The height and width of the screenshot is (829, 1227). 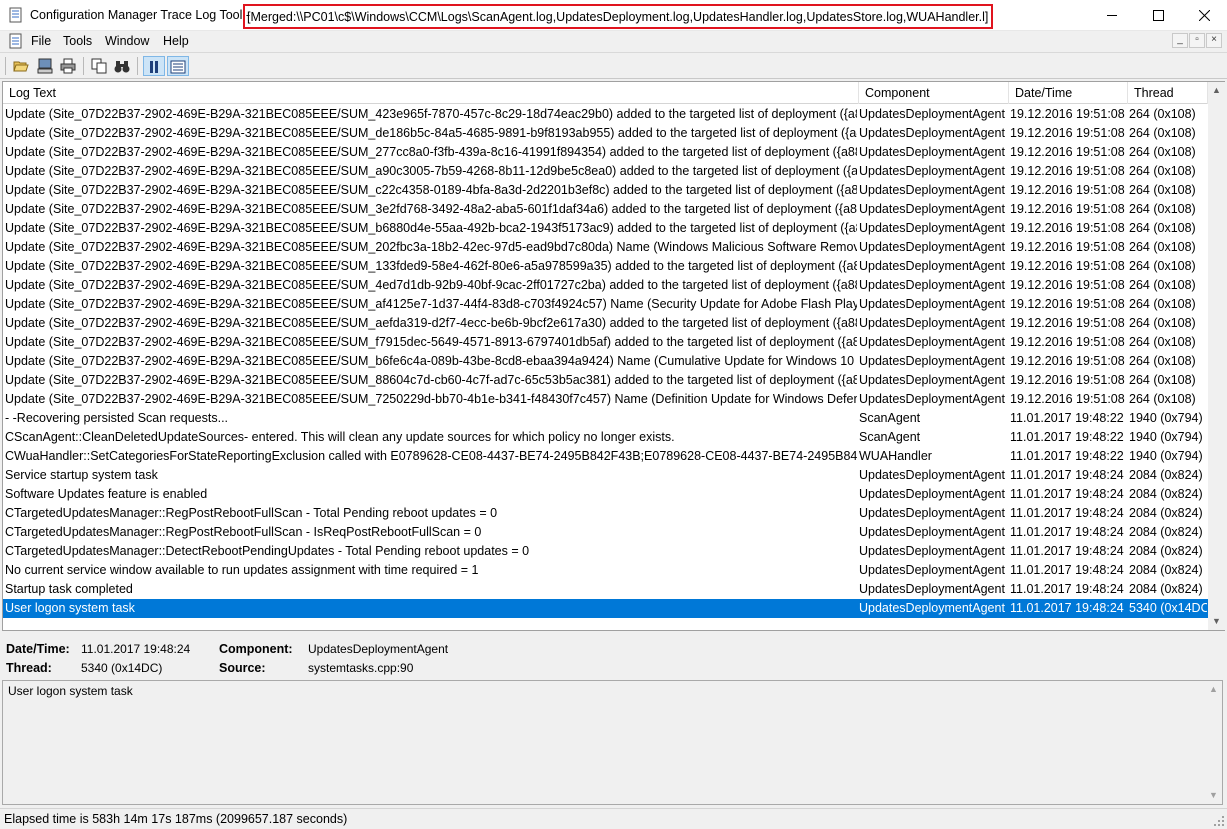 What do you see at coordinates (1197, 40) in the screenshot?
I see `mdi-restore-button: ▫` at bounding box center [1197, 40].